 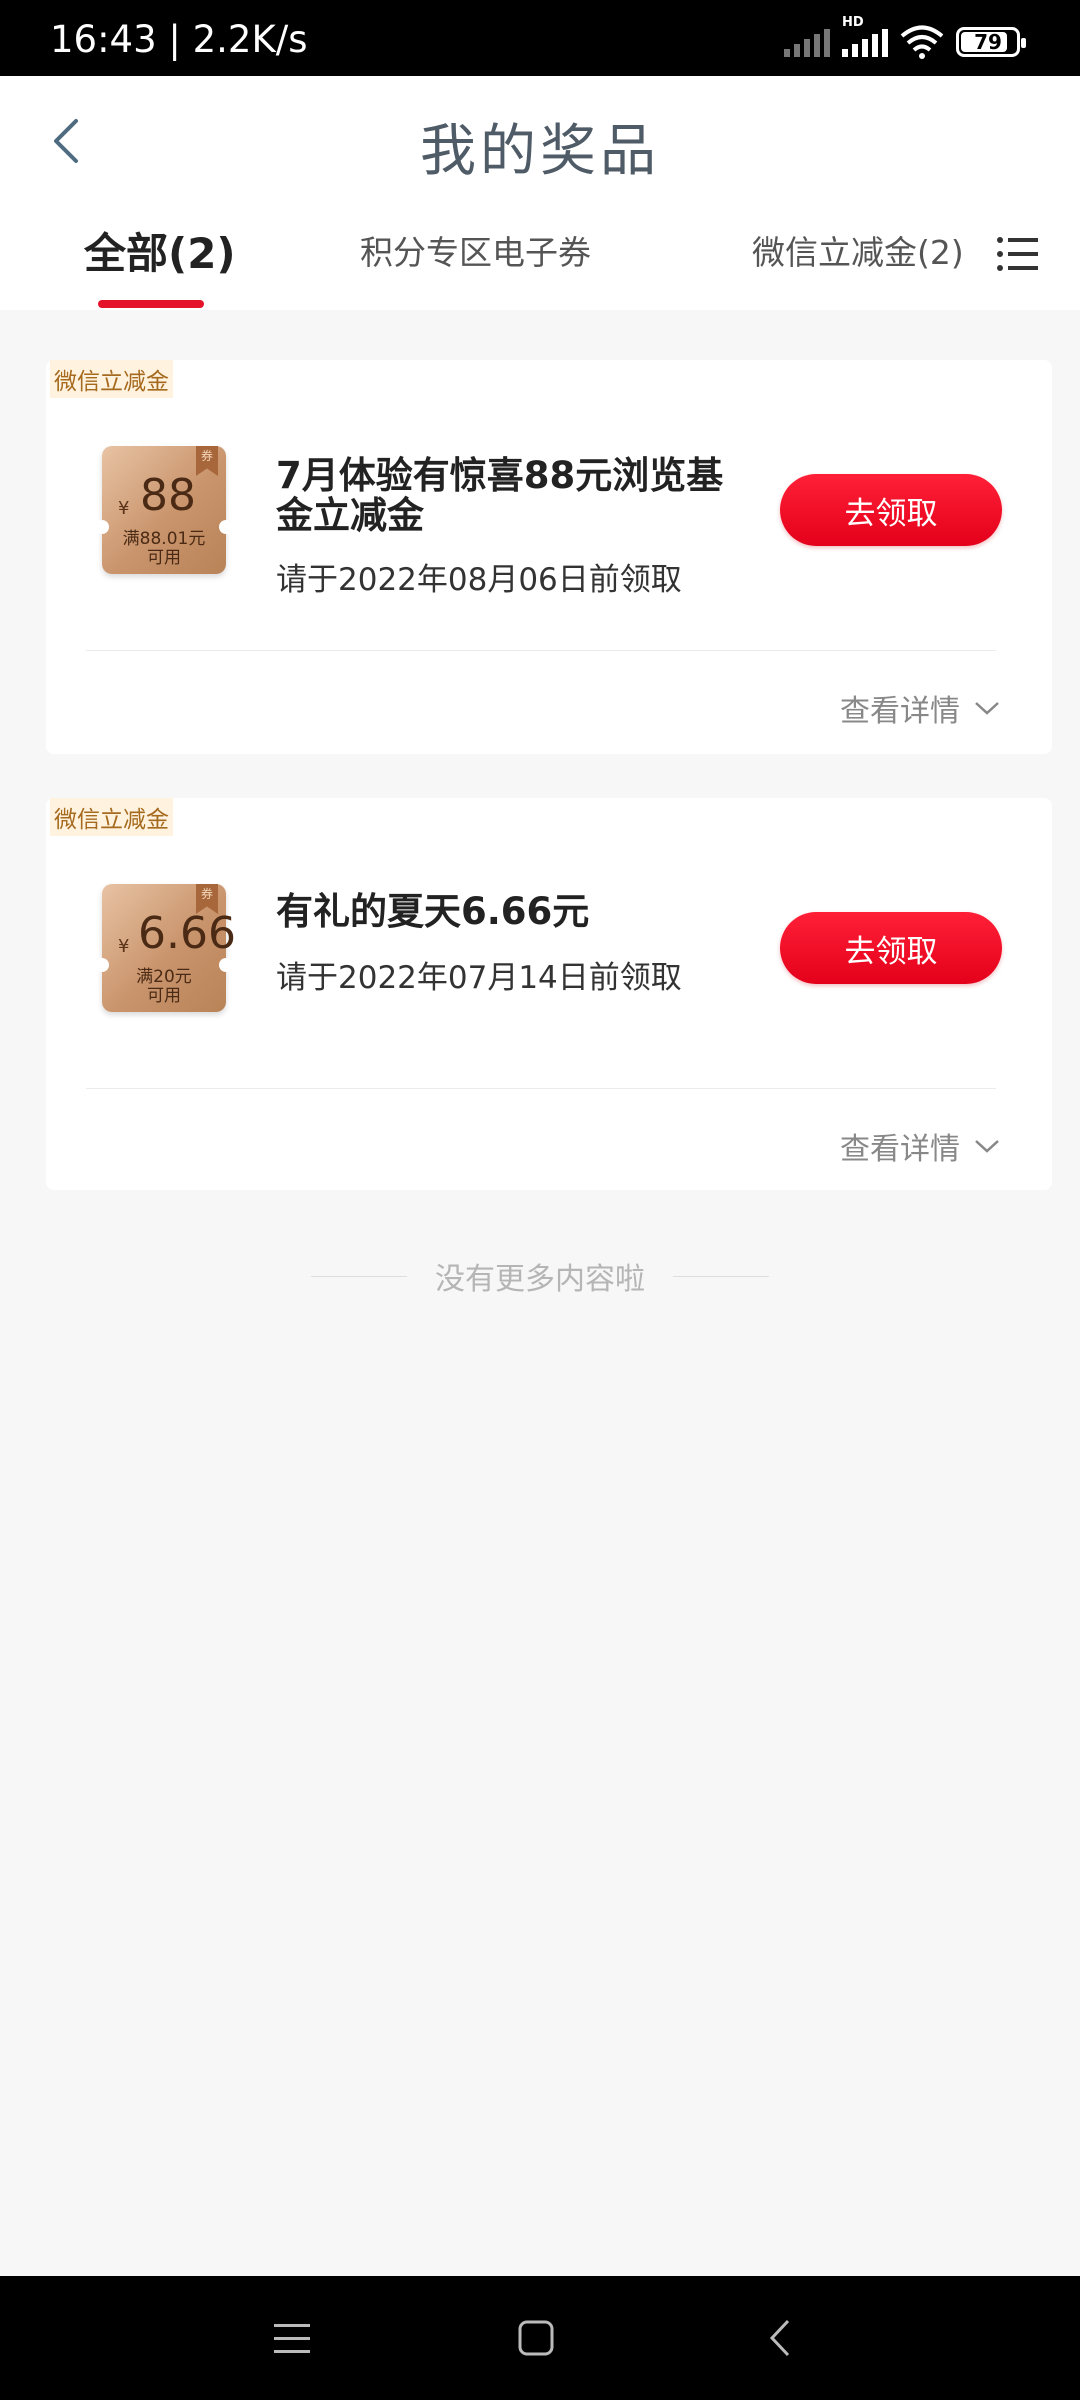 I want to click on coupon-amount: 6.66, so click(x=187, y=933).